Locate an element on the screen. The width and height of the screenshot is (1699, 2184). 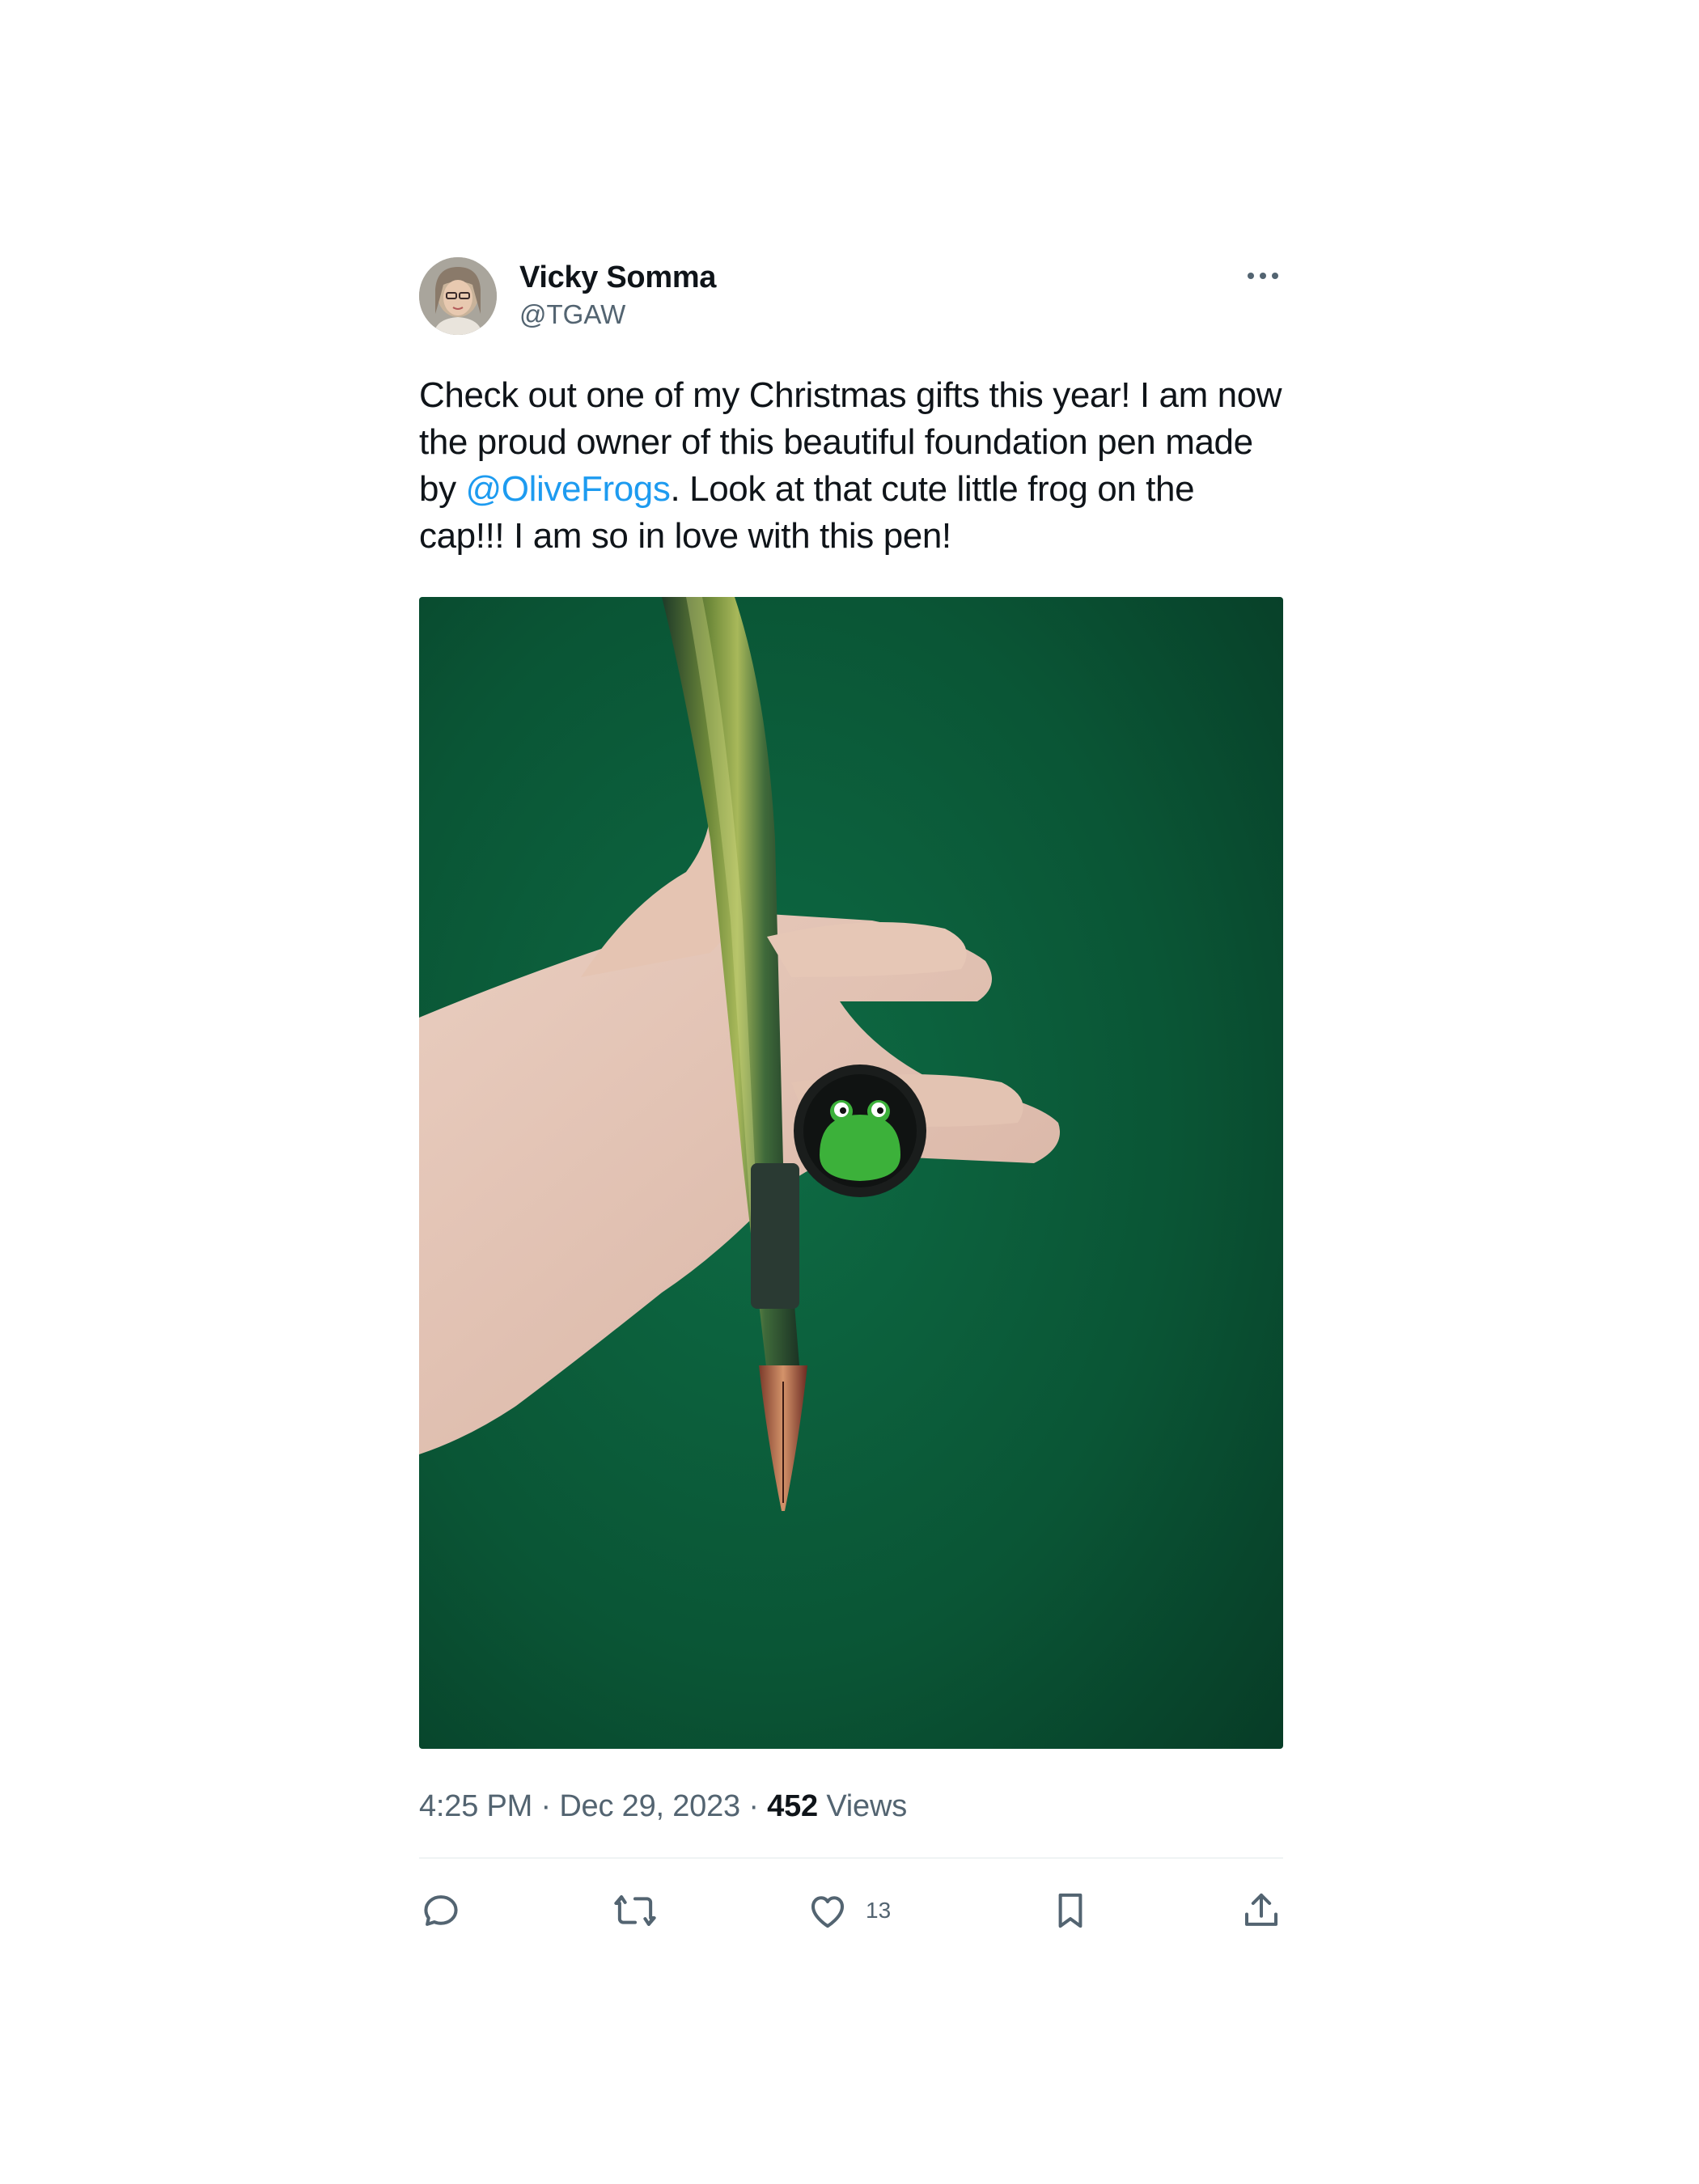
like-count: 13 is located at coordinates (879, 1910).